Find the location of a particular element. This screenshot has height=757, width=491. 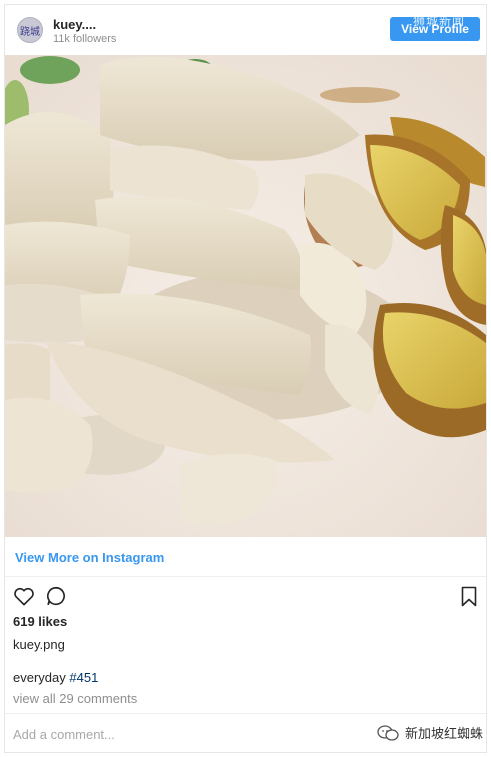

avatar-text: 跷城 is located at coordinates (30, 32).